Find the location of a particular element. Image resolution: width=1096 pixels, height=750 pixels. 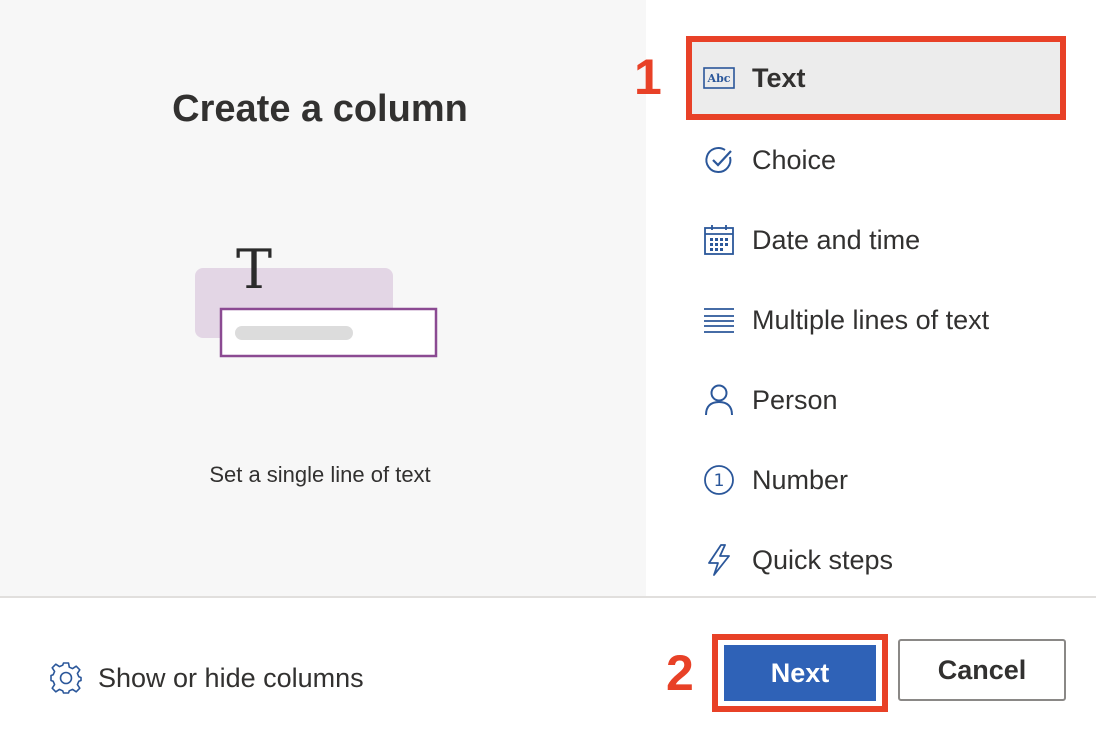

column-type-label: Text is located at coordinates (779, 77).